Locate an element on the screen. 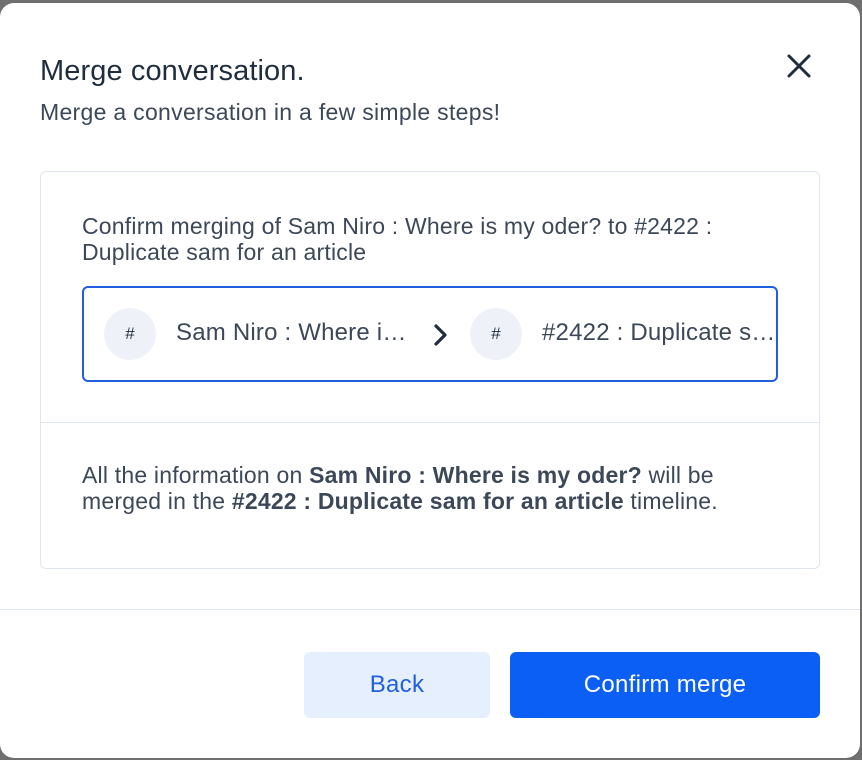  card-divider is located at coordinates (430, 422).